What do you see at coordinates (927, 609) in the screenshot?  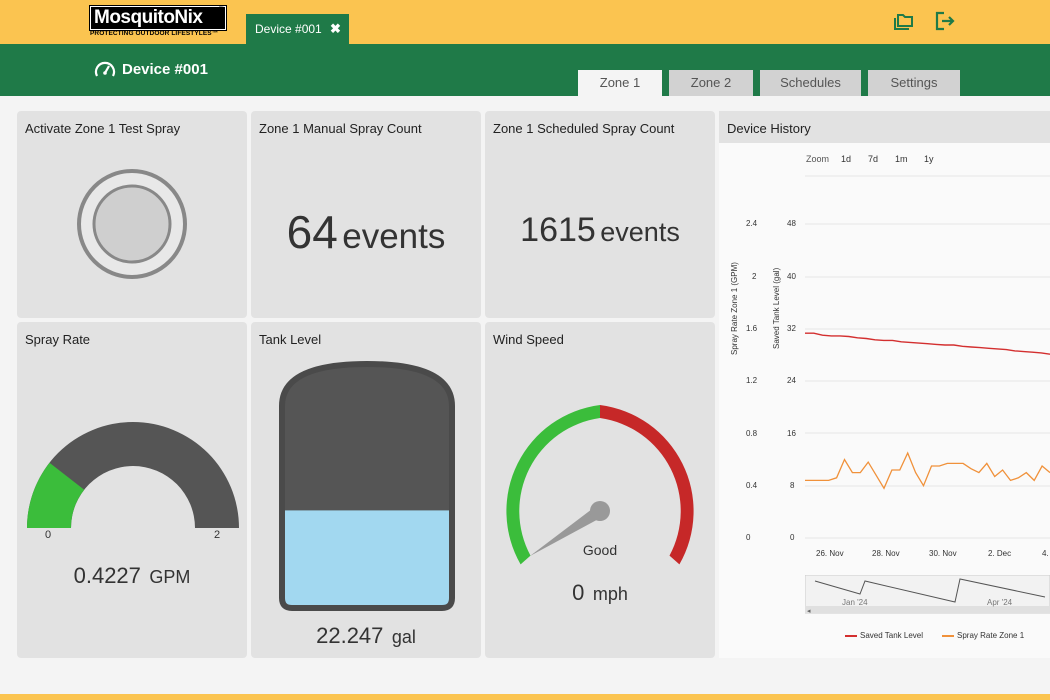 I see `navigator-scrollbar` at bounding box center [927, 609].